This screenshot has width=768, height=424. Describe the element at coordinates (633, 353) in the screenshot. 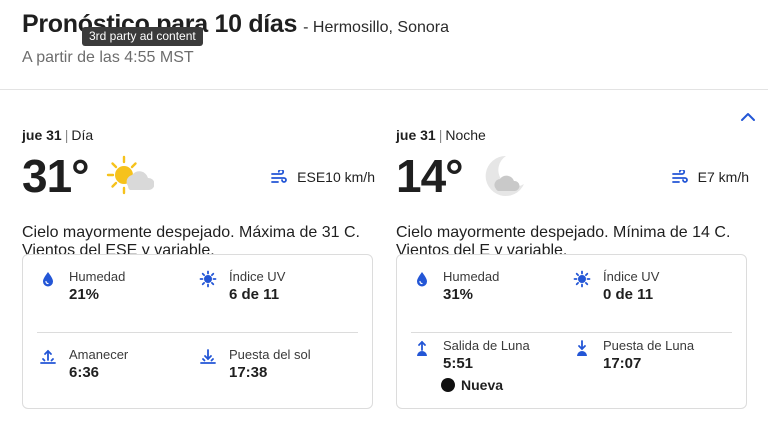

I see `night-moonset: Puesta de Luna 17:07` at that location.